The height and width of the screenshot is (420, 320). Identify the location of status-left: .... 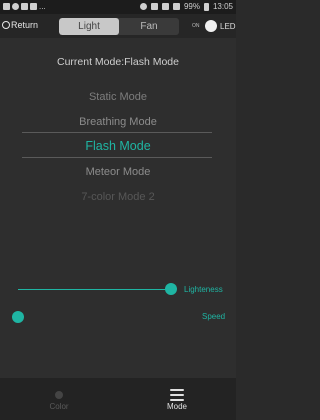
(24, 6).